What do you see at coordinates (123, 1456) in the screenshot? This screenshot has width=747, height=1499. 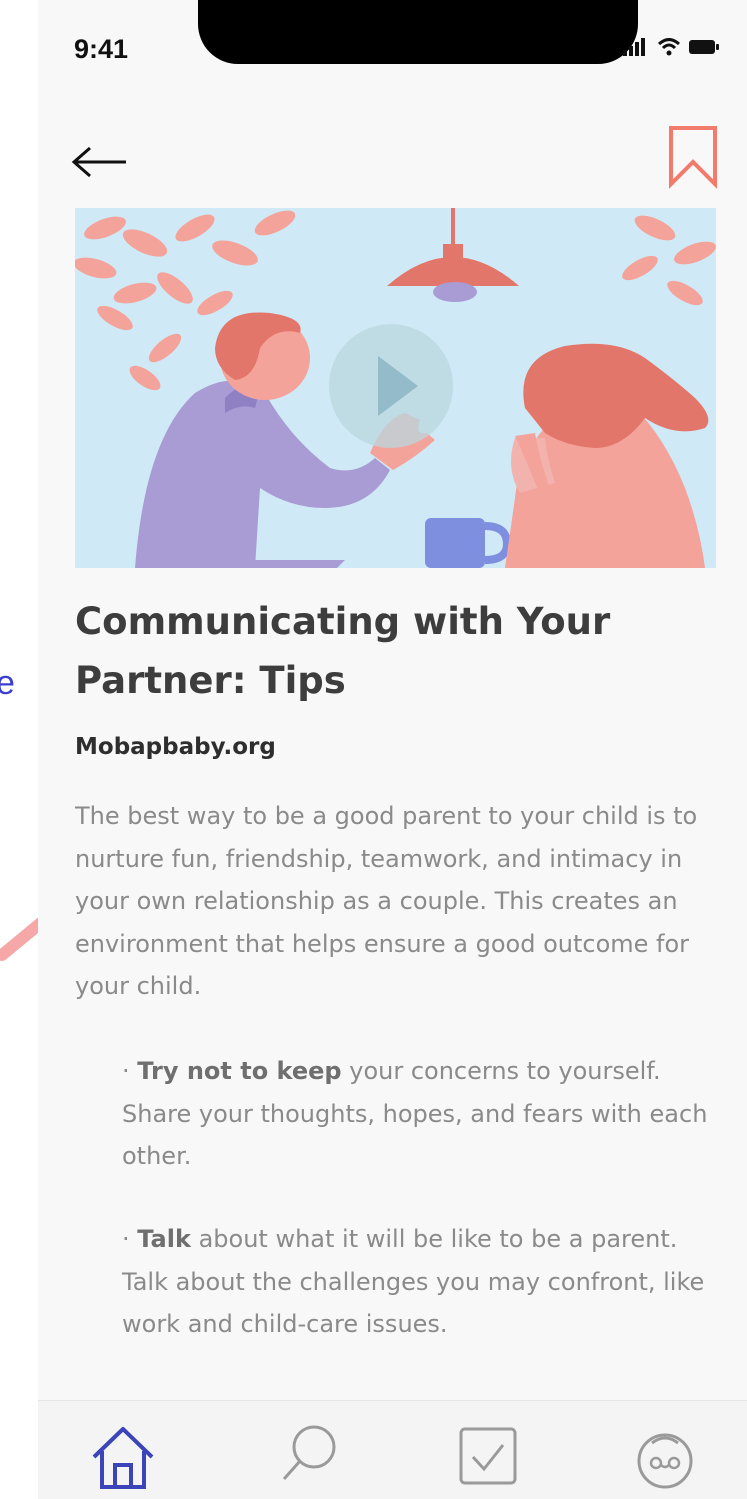 I see `home-icon` at bounding box center [123, 1456].